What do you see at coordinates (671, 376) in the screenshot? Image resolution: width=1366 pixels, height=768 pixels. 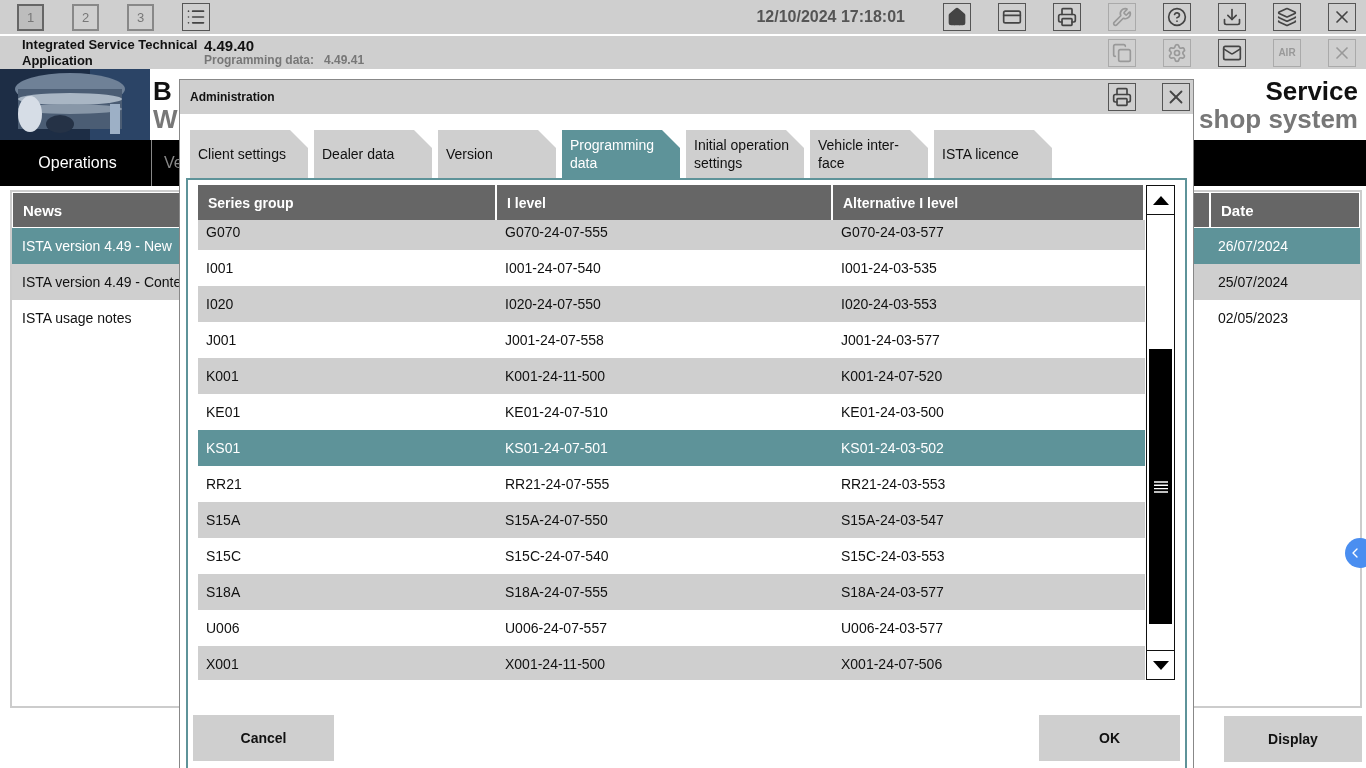 I see `table-row: K001 K001-24-11-500 K001-24-07-520` at bounding box center [671, 376].